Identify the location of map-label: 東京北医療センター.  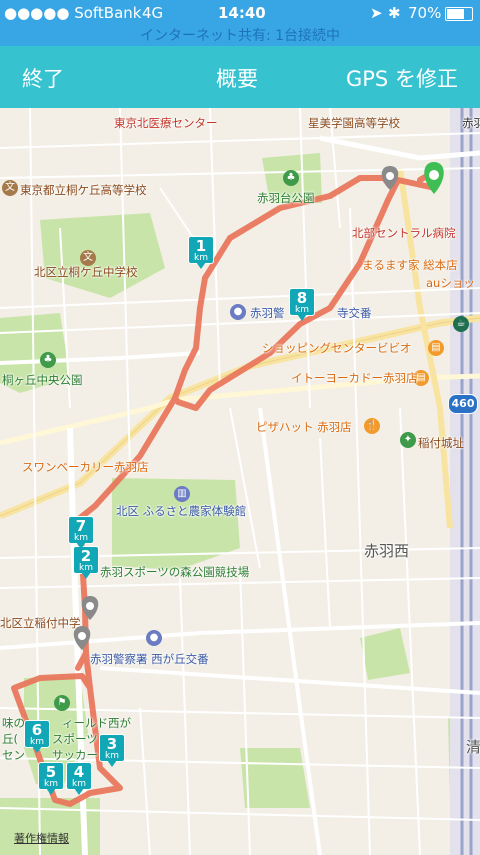
(166, 123).